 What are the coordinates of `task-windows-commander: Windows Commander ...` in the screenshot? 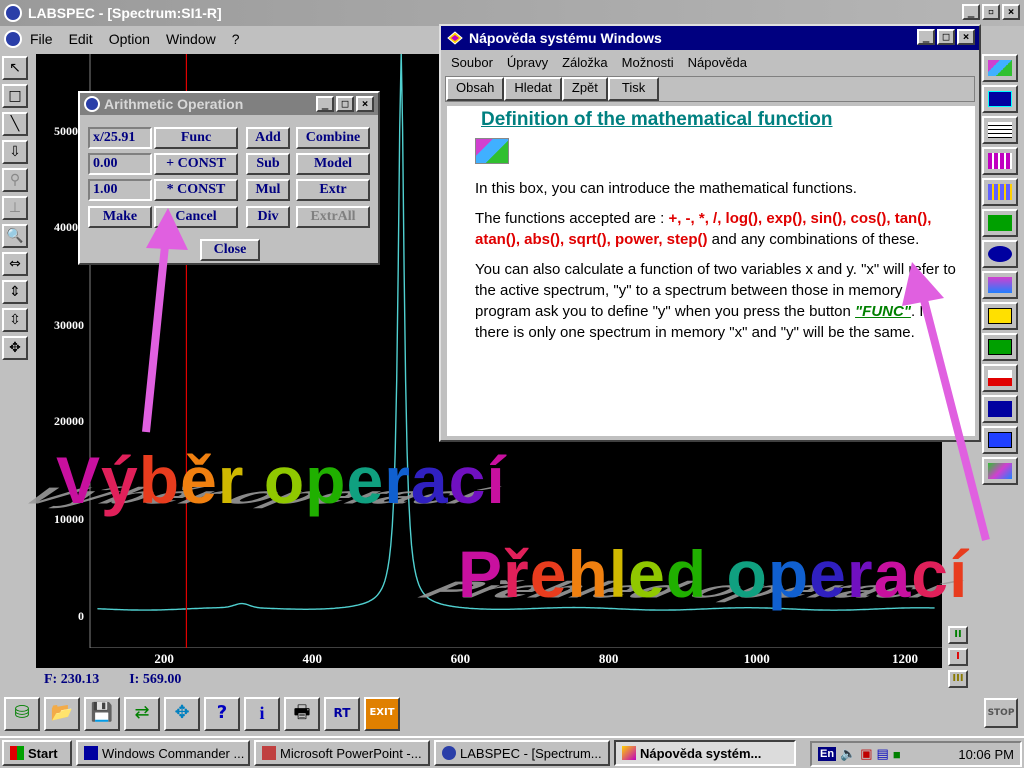 It's located at (163, 753).